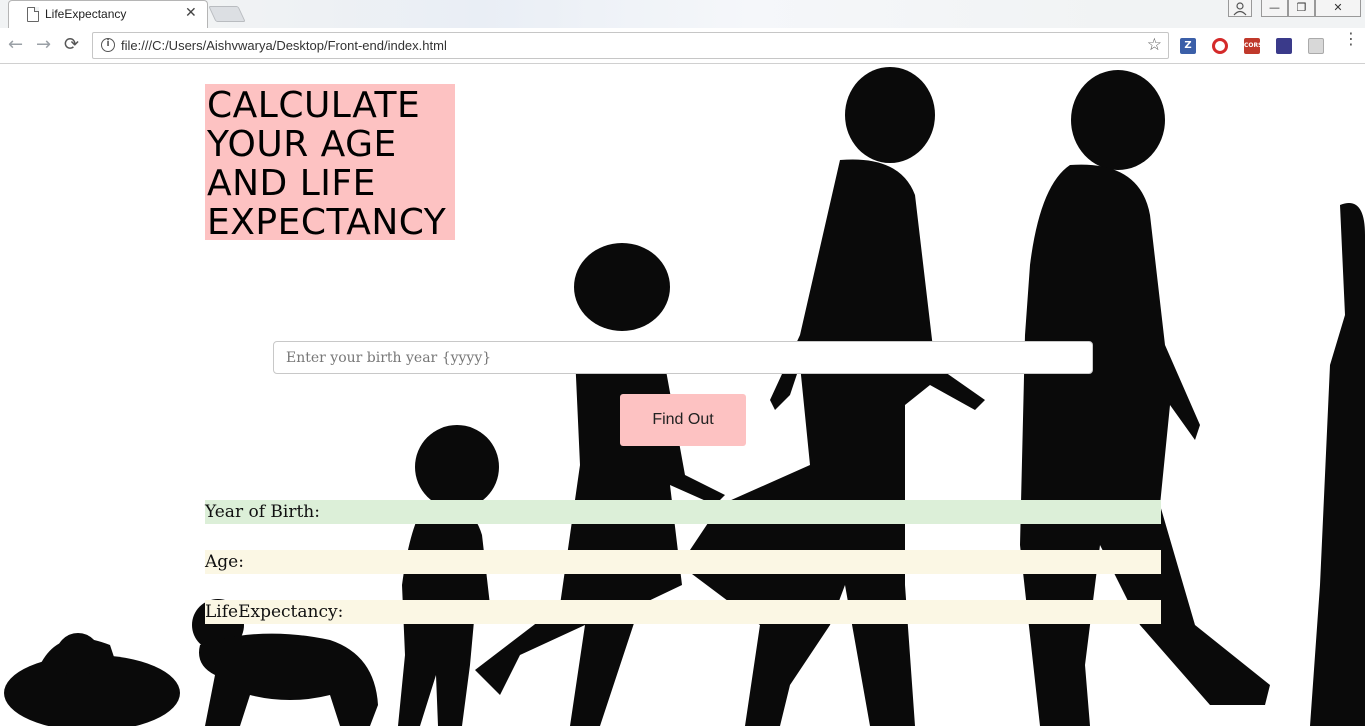 The width and height of the screenshot is (1365, 726). Describe the element at coordinates (108, 45) in the screenshot. I see `info-icon: i` at that location.